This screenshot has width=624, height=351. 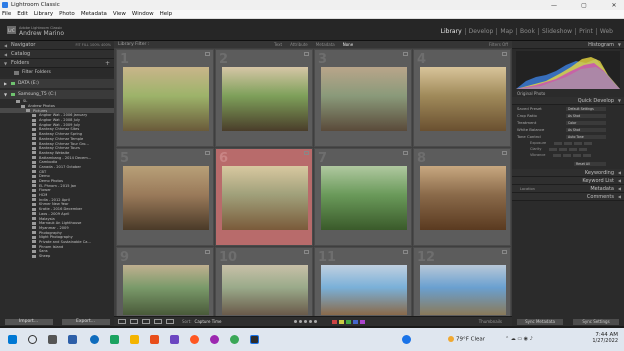 I want to click on navigator-header: ◀ Navigator FIT FILL 100% 400%, so click(x=57, y=45).